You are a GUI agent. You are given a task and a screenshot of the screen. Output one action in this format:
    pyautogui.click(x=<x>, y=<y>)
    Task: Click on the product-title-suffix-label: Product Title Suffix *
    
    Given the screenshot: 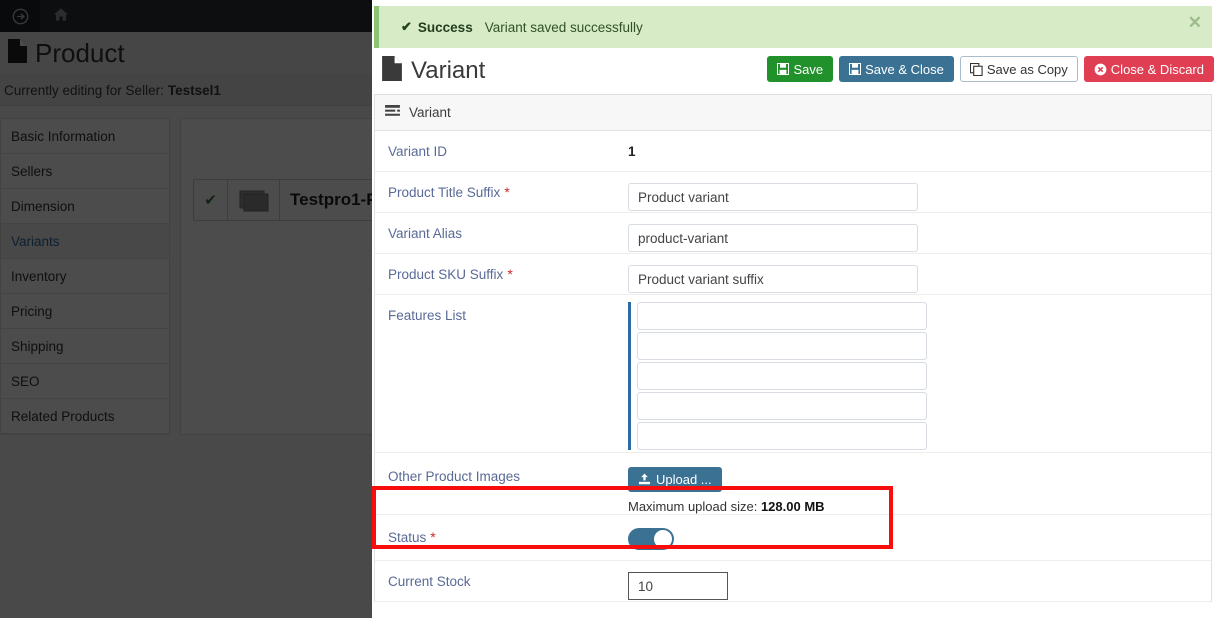 What is the action you would take?
    pyautogui.click(x=501, y=192)
    